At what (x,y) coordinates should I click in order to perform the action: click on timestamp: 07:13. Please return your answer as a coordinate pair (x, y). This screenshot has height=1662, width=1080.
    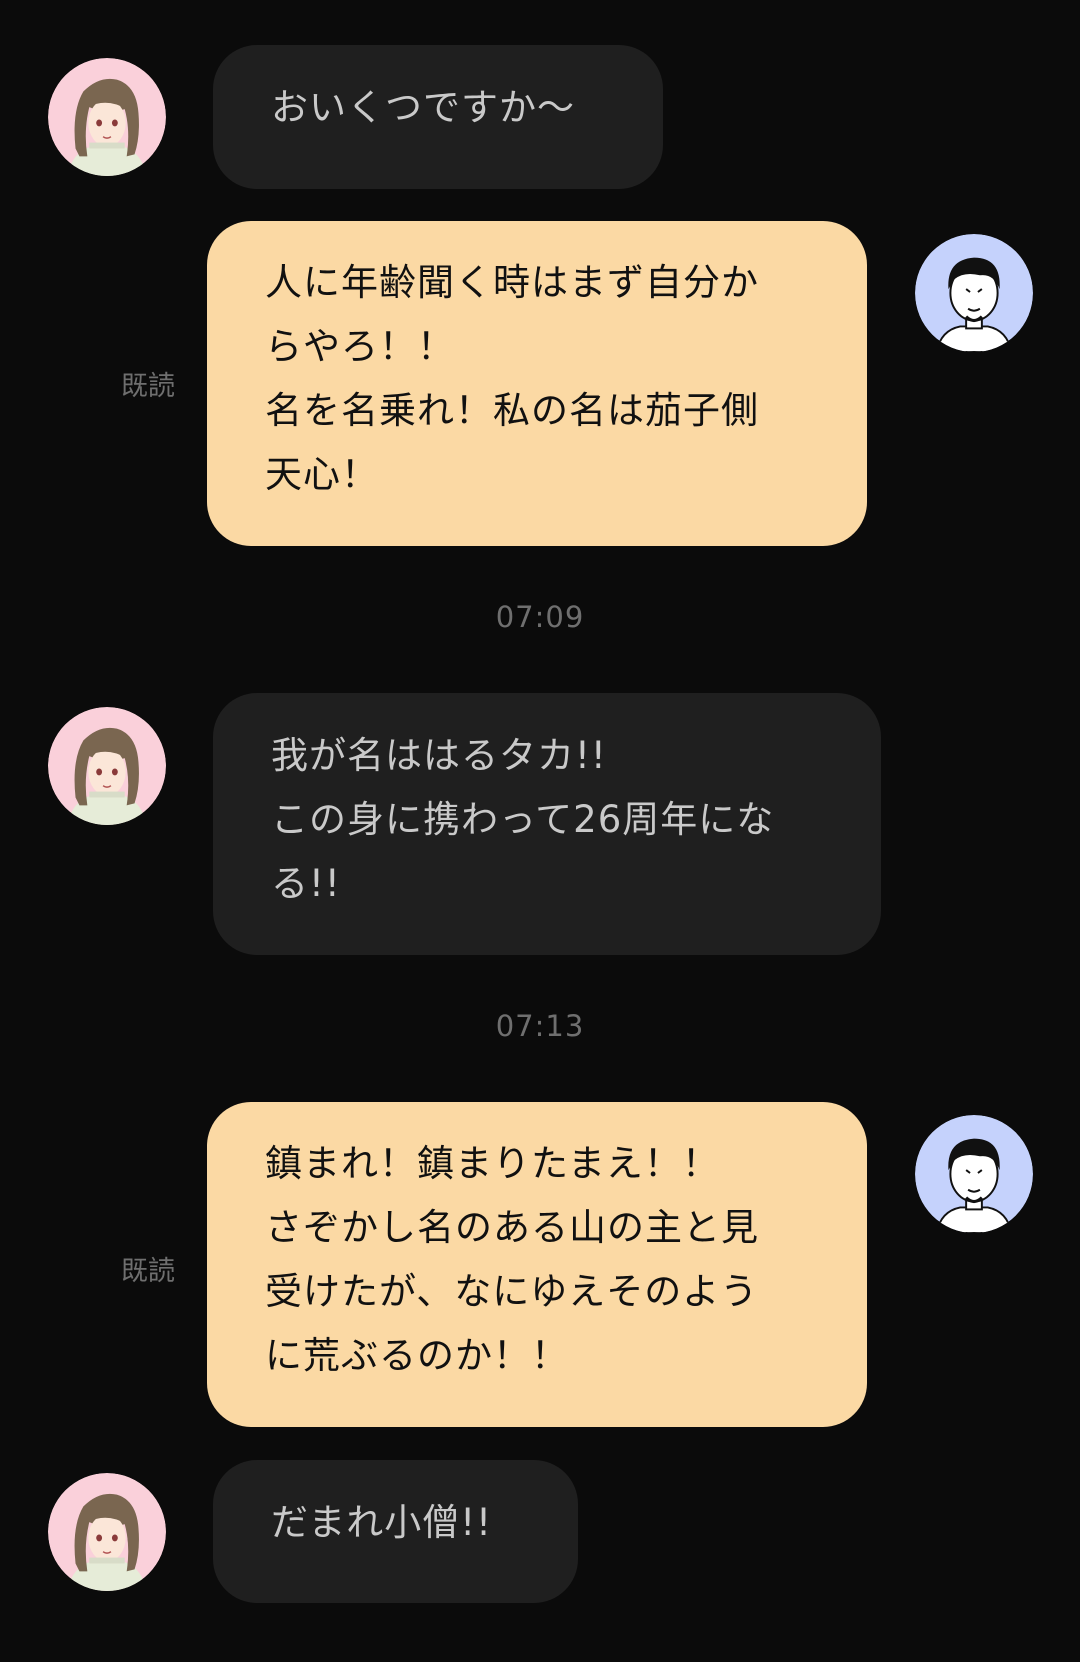
    Looking at the image, I should click on (540, 1026).